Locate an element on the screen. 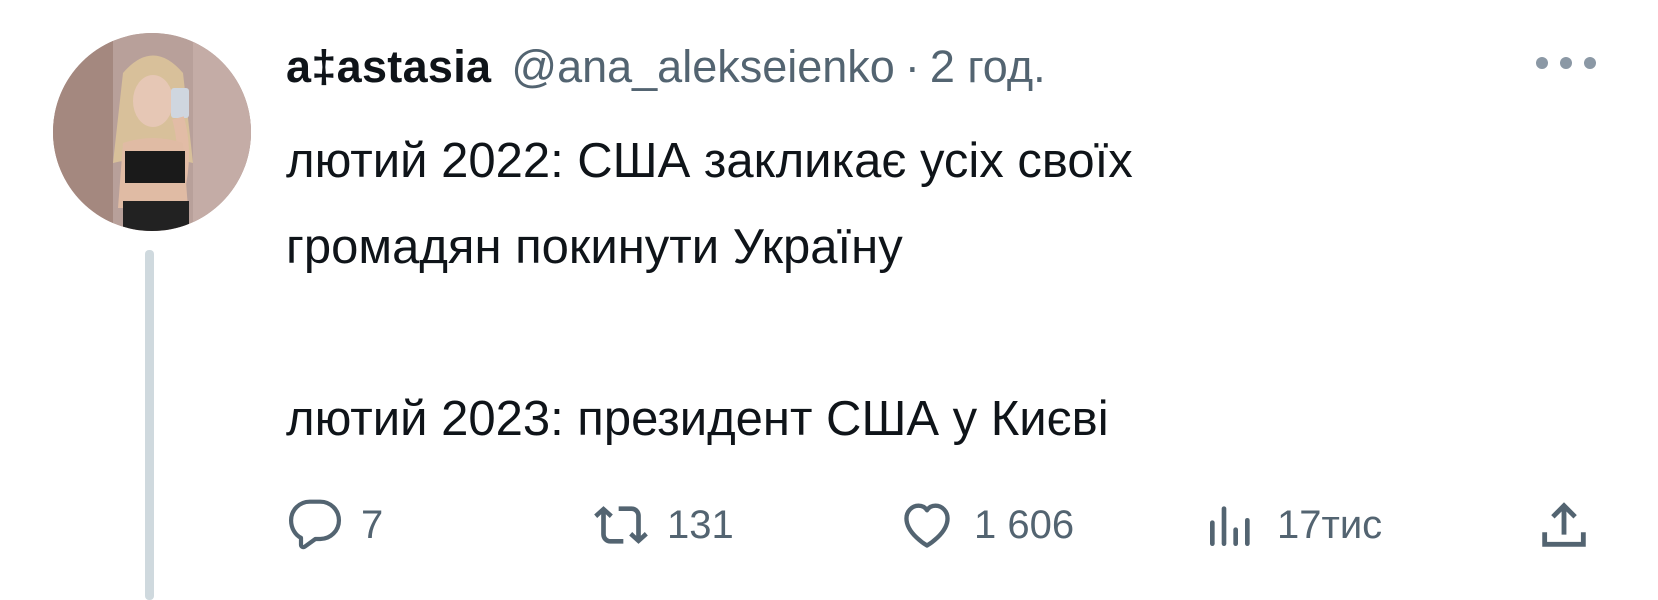  author-handle: @ana_alekseienko is located at coordinates (702, 67).